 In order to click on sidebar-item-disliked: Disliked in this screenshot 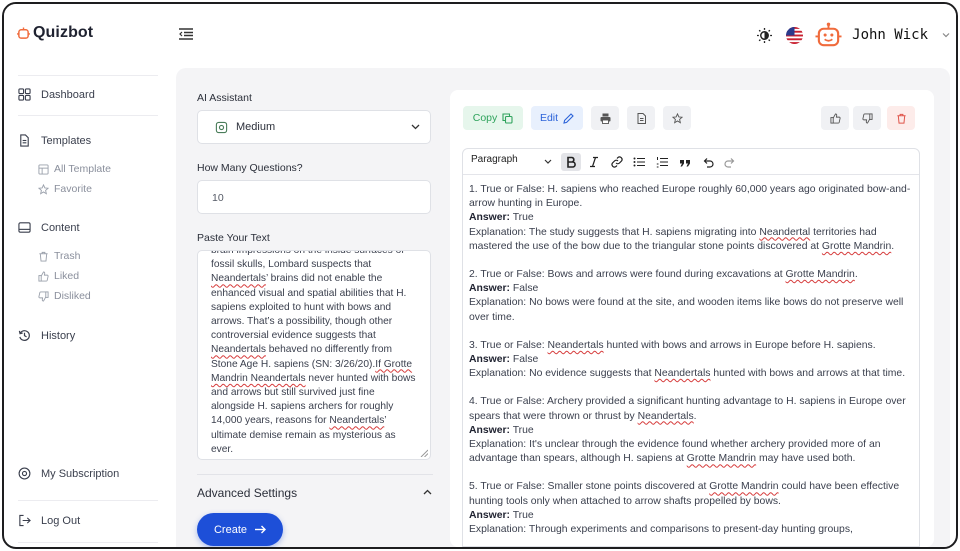, I will do `click(64, 296)`.